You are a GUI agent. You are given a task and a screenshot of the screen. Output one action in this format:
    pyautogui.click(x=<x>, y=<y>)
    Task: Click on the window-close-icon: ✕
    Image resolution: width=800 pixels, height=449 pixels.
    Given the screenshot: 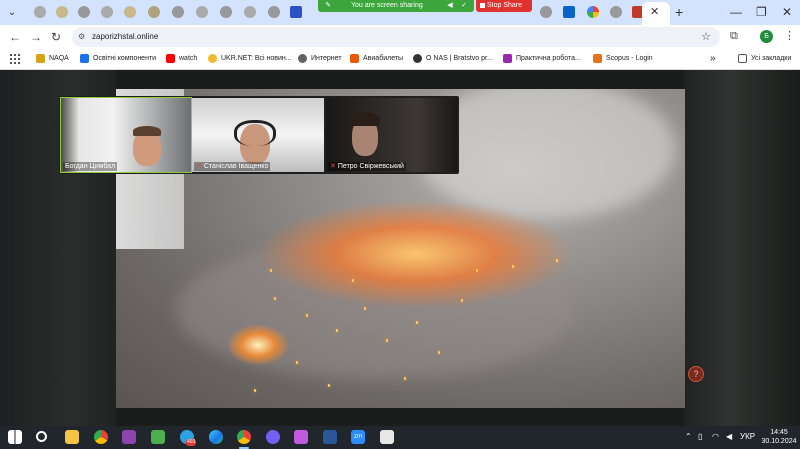 What is the action you would take?
    pyautogui.click(x=787, y=12)
    